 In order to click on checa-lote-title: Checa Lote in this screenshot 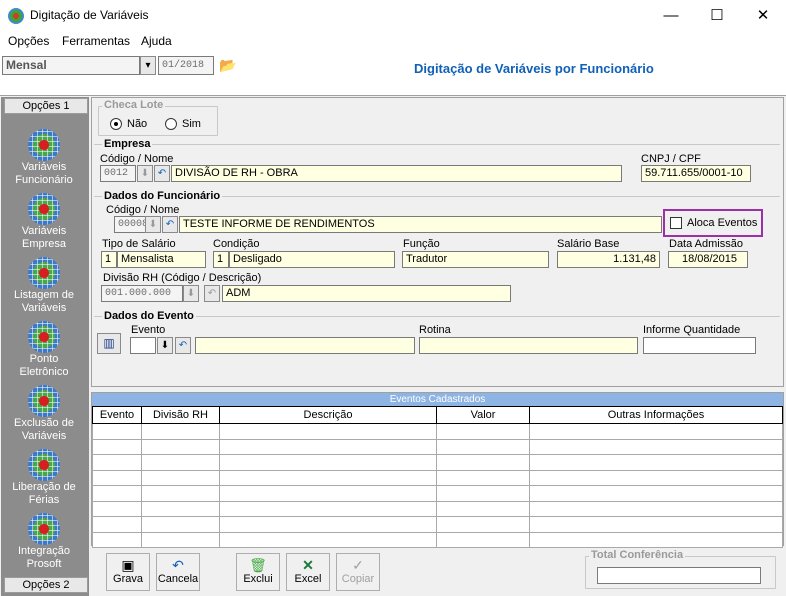, I will do `click(134, 105)`.